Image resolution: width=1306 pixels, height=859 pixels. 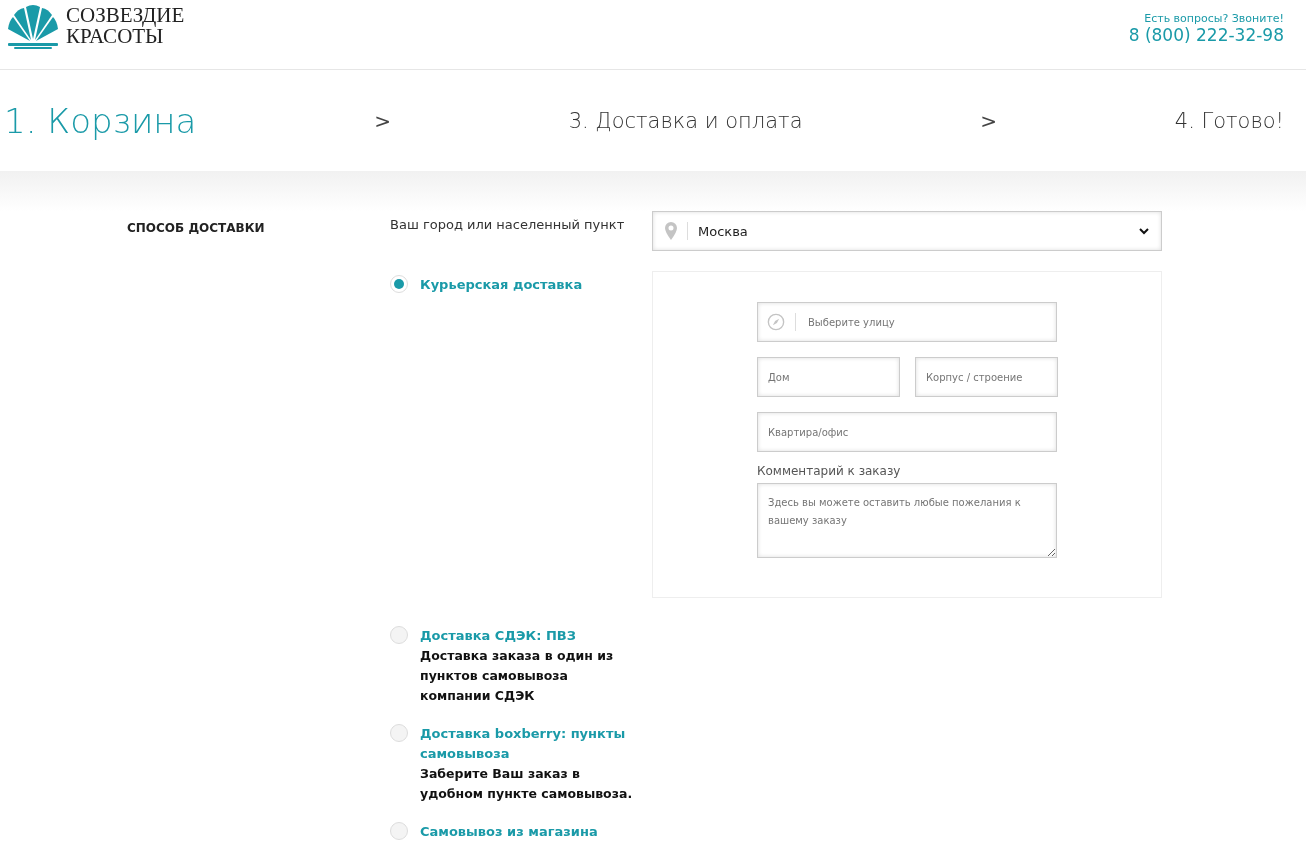 I want to click on house-field: Дом, so click(x=828, y=377).